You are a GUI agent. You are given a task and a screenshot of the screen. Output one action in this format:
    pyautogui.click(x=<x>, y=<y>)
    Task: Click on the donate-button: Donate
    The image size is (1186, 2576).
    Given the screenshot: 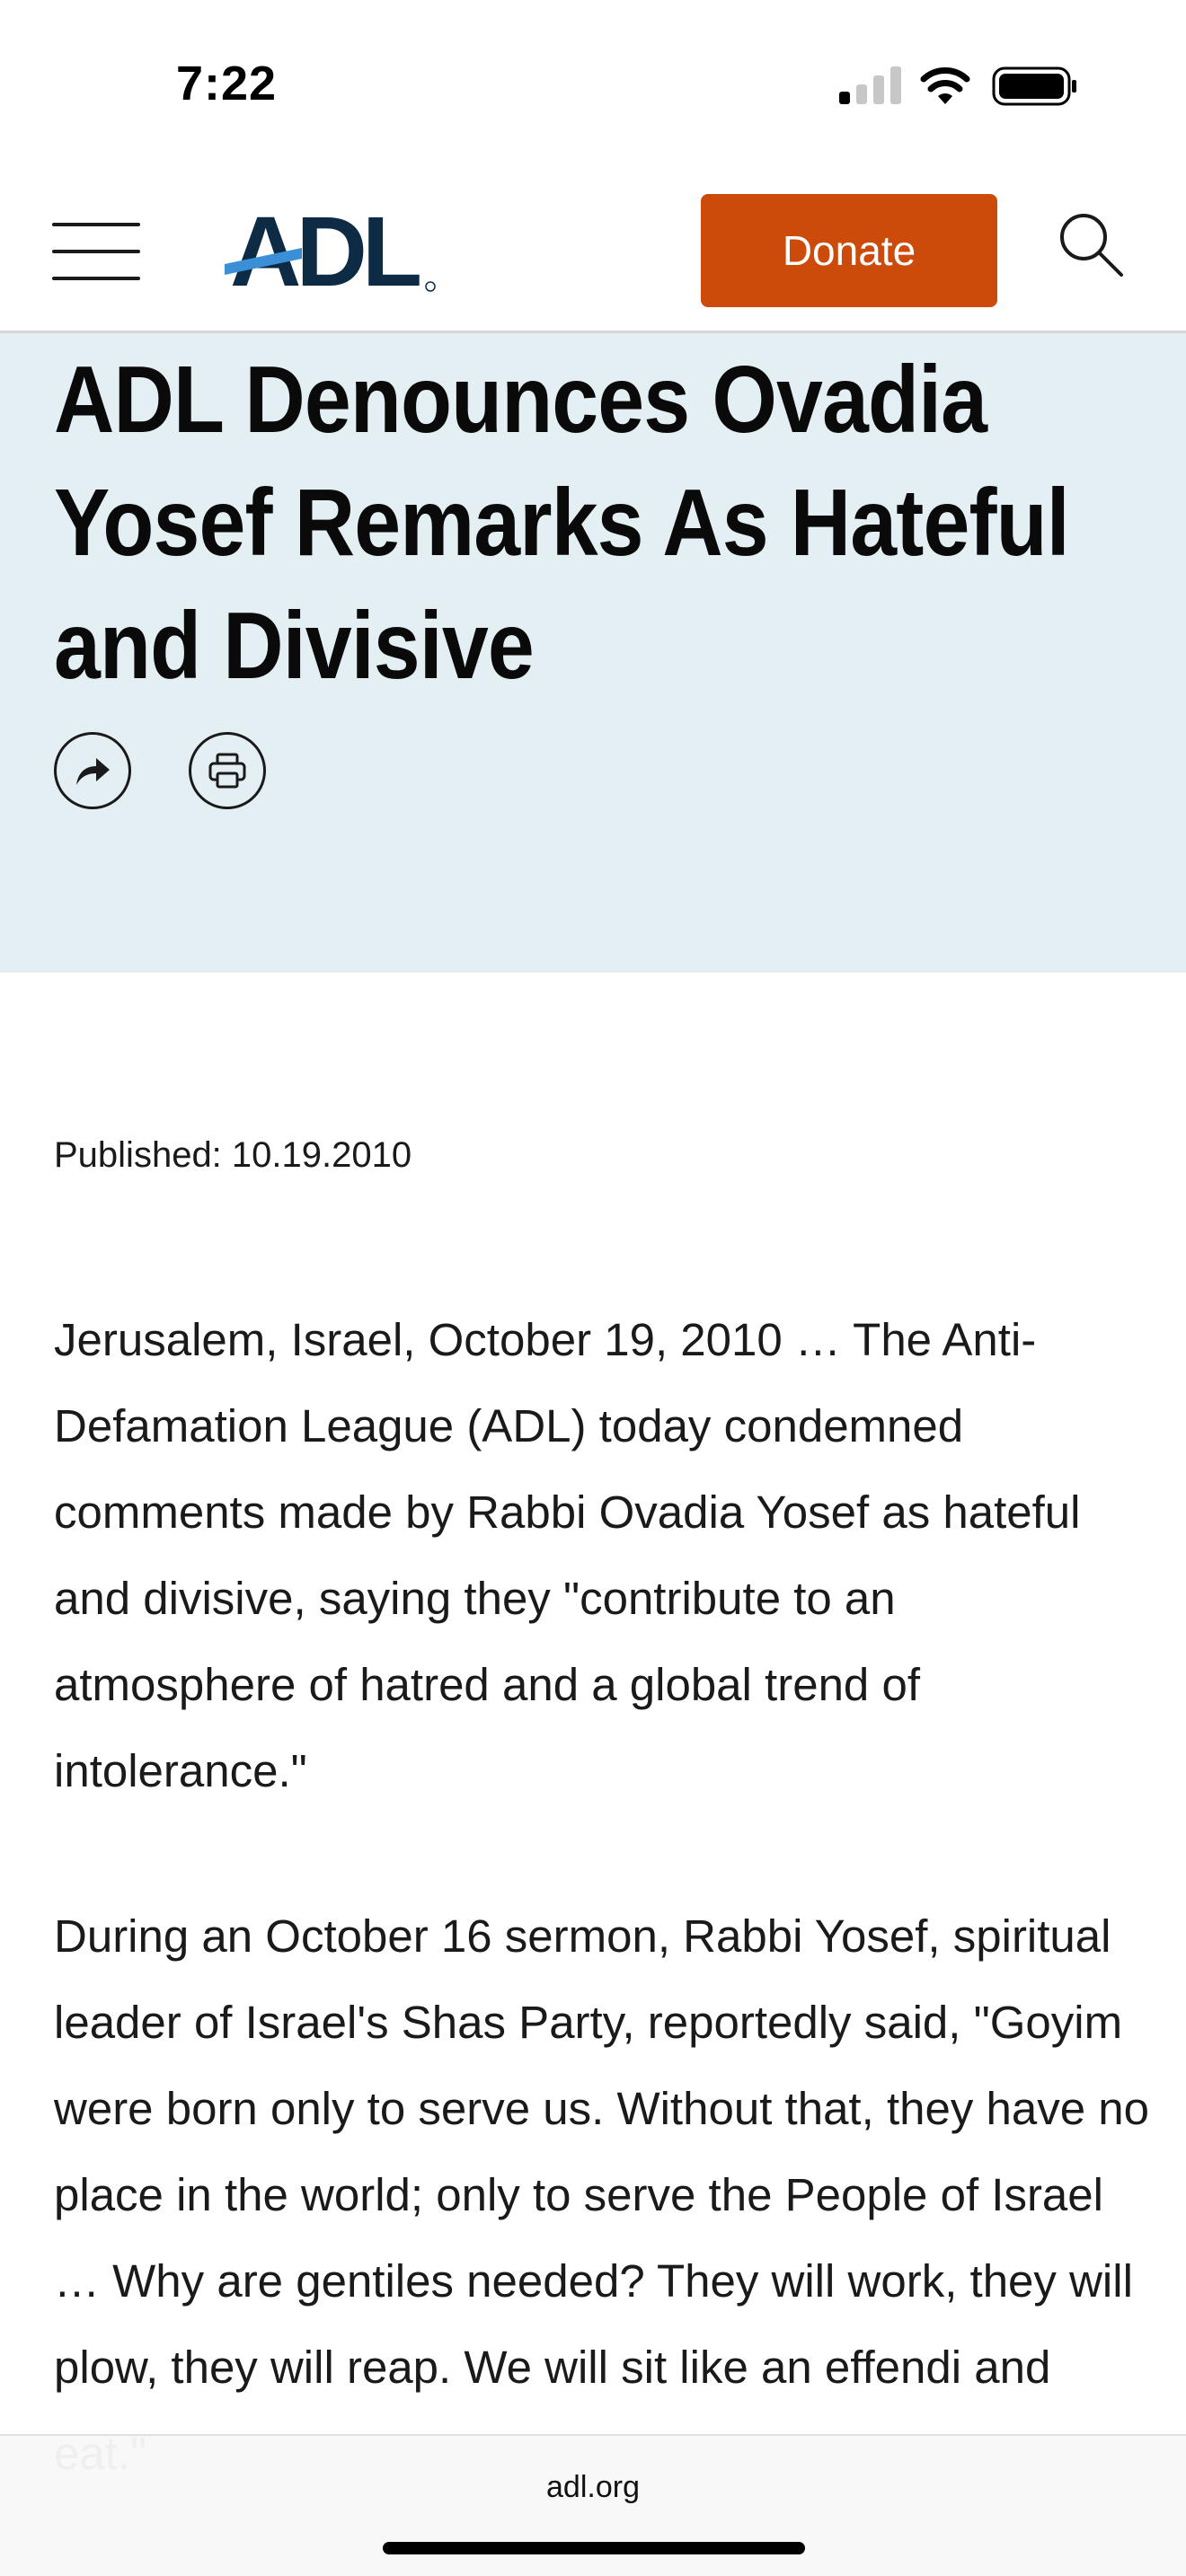 What is the action you would take?
    pyautogui.click(x=849, y=250)
    